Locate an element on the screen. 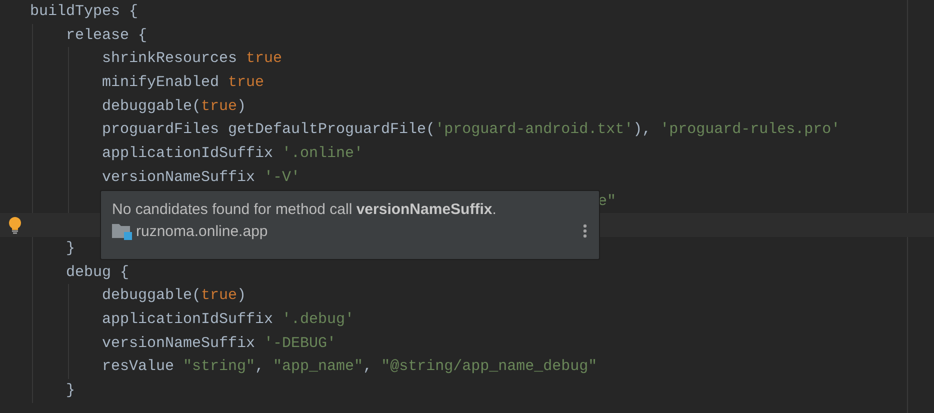 The image size is (934, 413). hint-message: No candidates found for method call versionNameSuffix. is located at coordinates (305, 209).